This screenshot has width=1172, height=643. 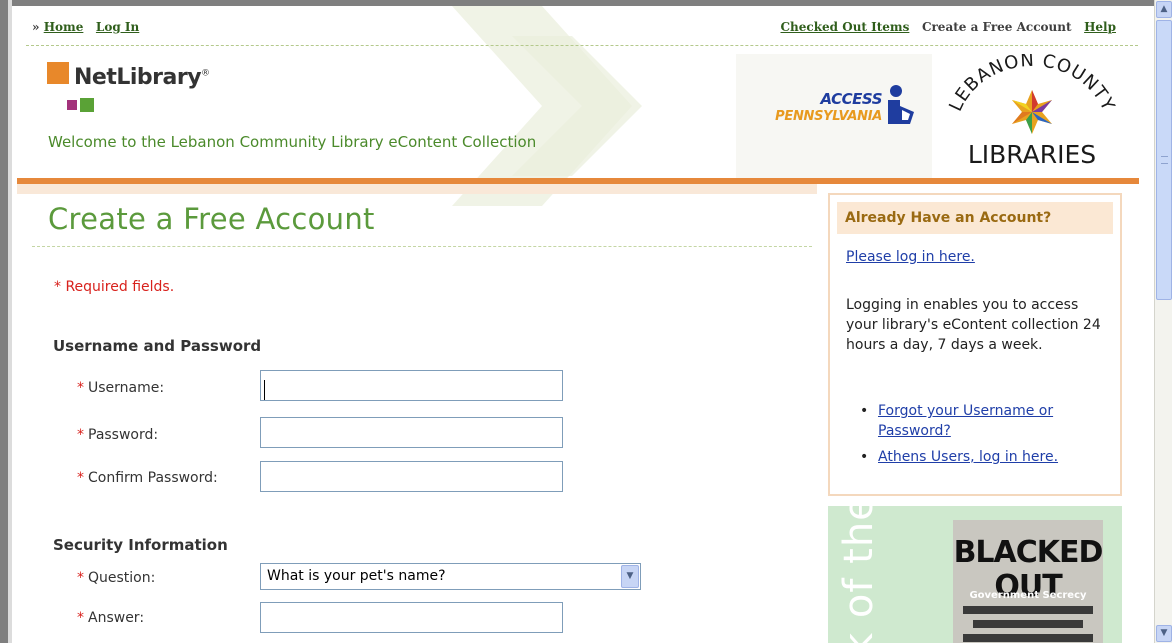 What do you see at coordinates (138, 77) in the screenshot?
I see `brand-name: NetLibrary` at bounding box center [138, 77].